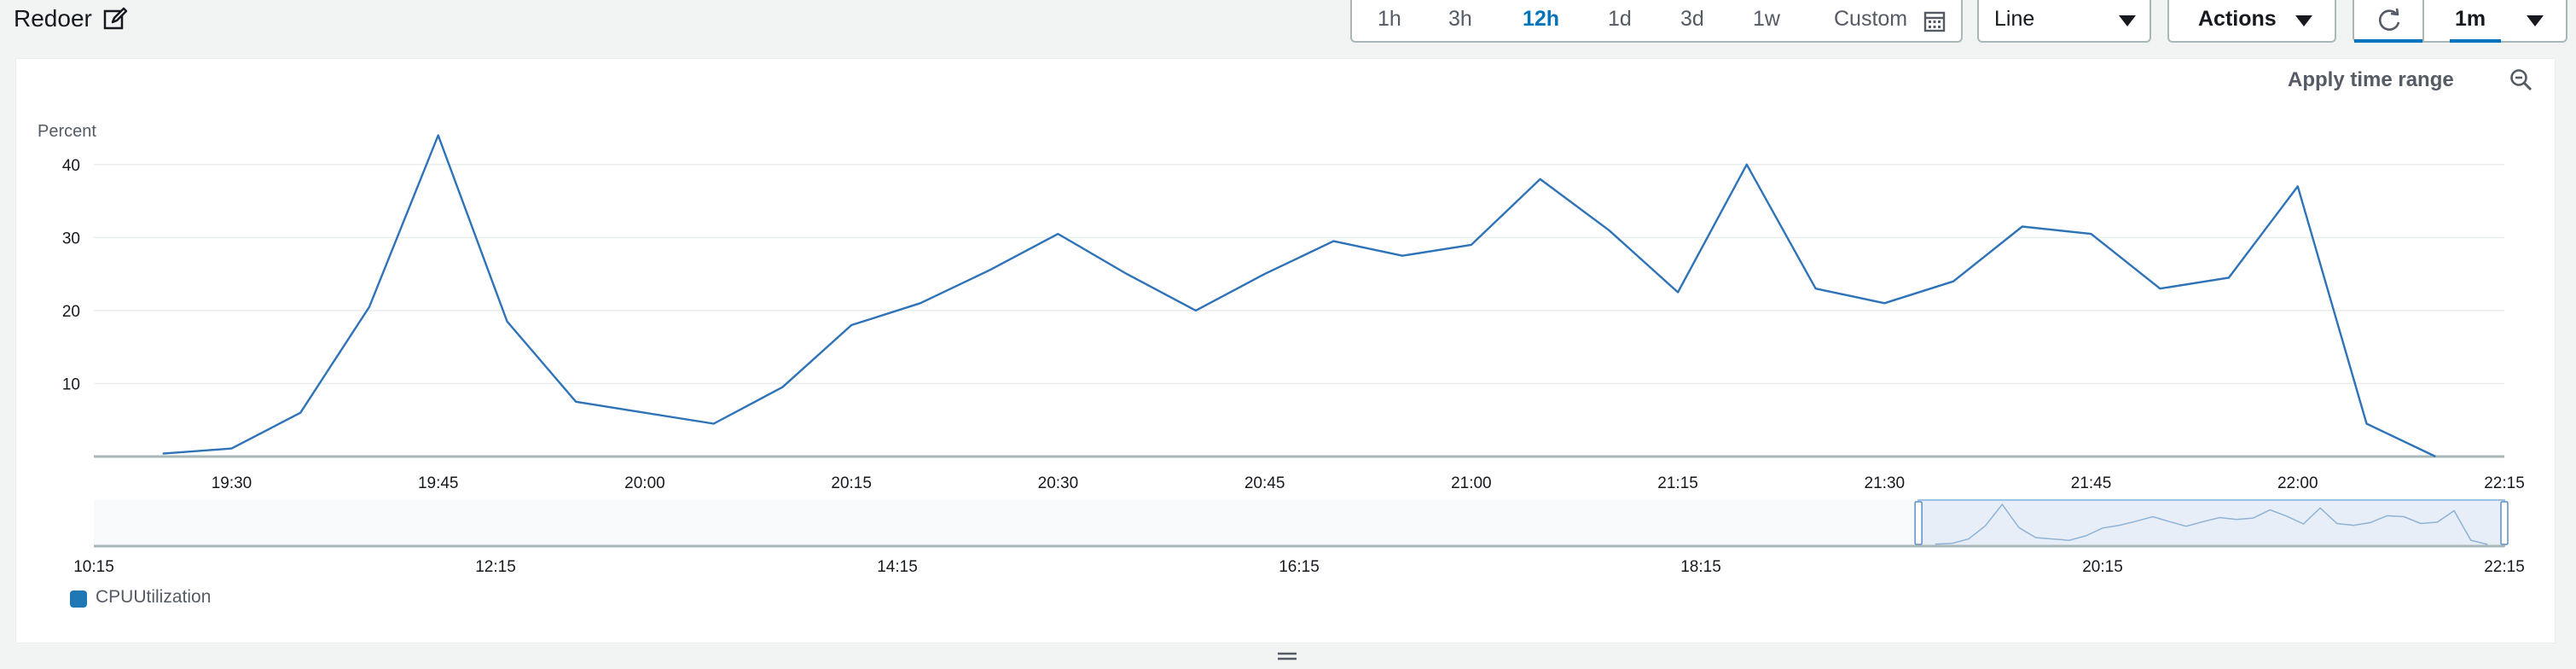 The height and width of the screenshot is (669, 2576). Describe the element at coordinates (2504, 483) in the screenshot. I see `x-tick-label: 22:15` at that location.